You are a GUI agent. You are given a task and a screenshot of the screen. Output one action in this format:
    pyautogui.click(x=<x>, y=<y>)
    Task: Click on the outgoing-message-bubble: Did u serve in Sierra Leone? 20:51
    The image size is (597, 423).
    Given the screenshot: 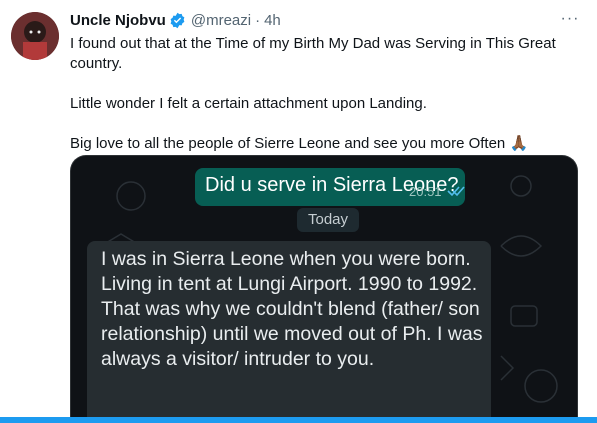 What is the action you would take?
    pyautogui.click(x=330, y=187)
    